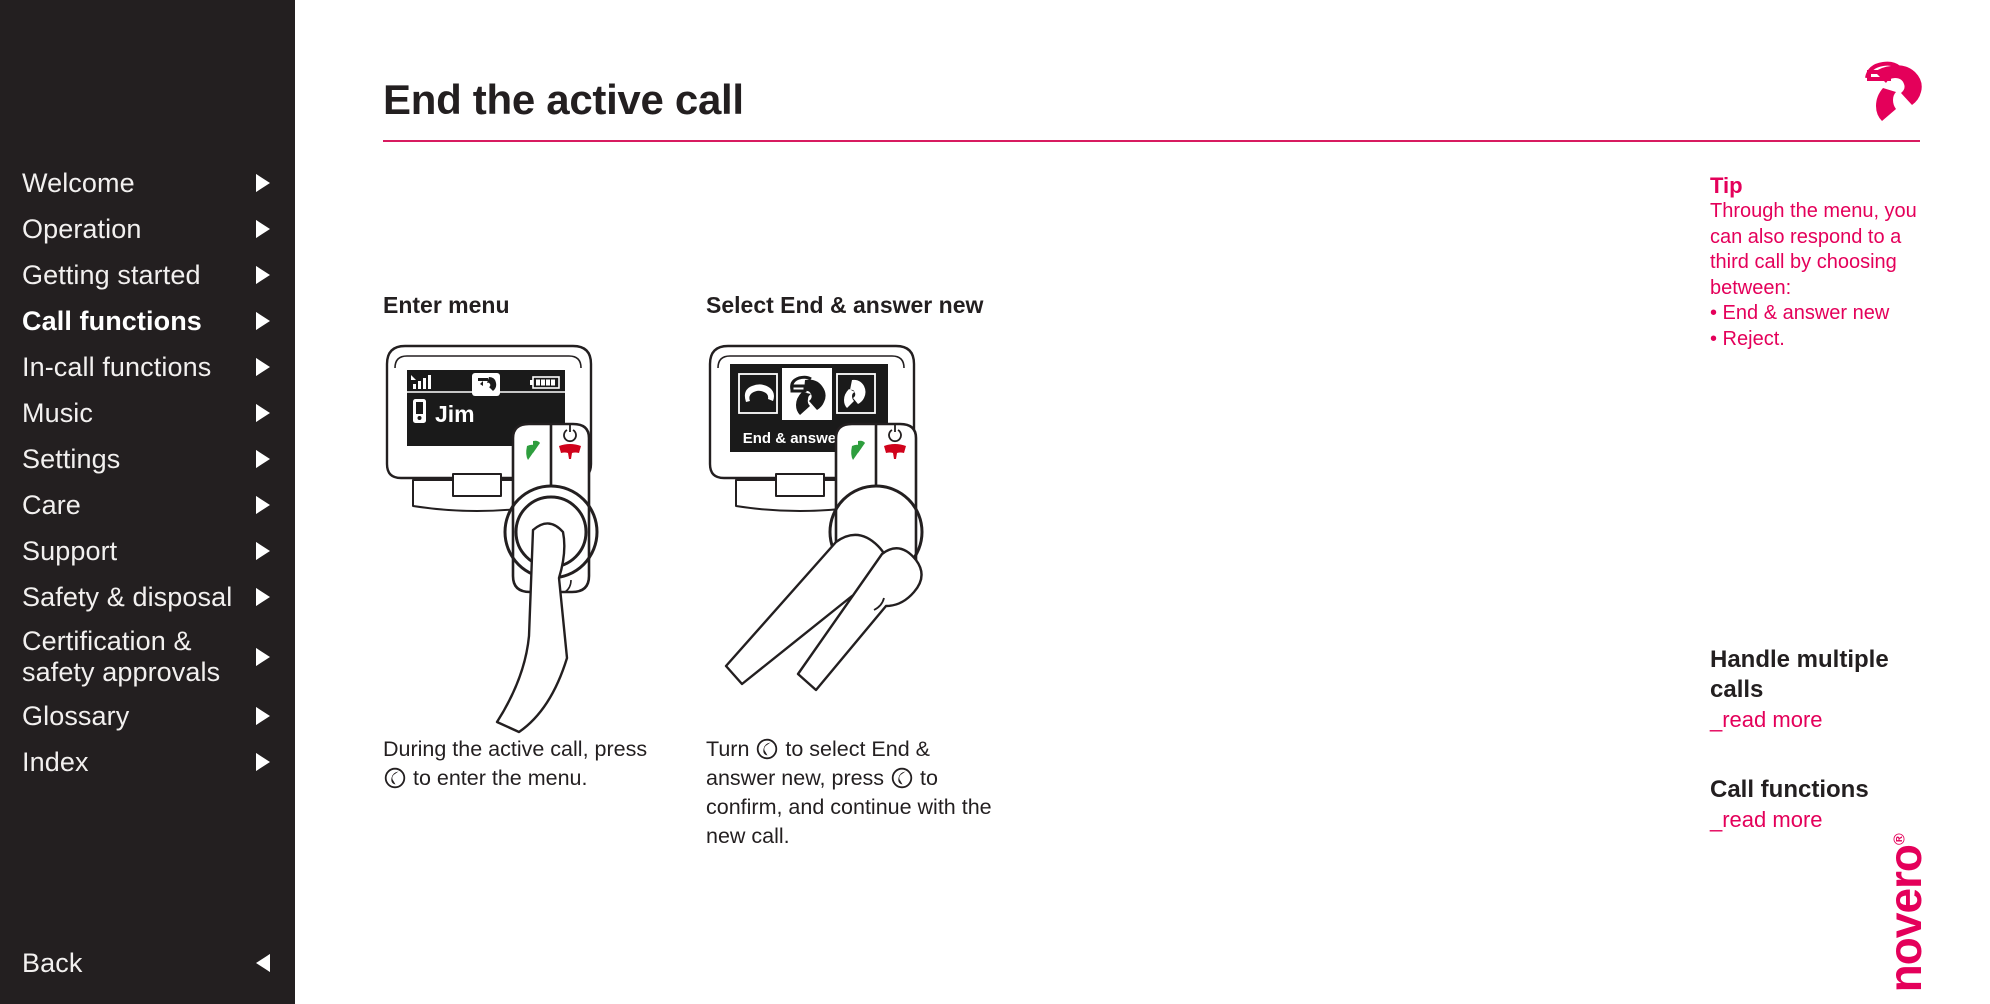  What do you see at coordinates (147, 459) in the screenshot?
I see `sidebar-item-settings: Settings` at bounding box center [147, 459].